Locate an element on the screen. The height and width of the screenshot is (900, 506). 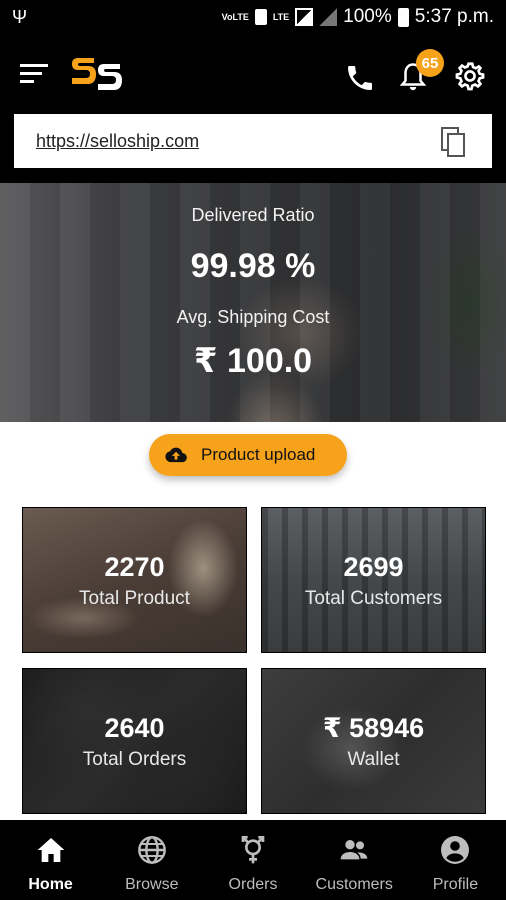
total-orders-value: 2640 is located at coordinates (134, 728).